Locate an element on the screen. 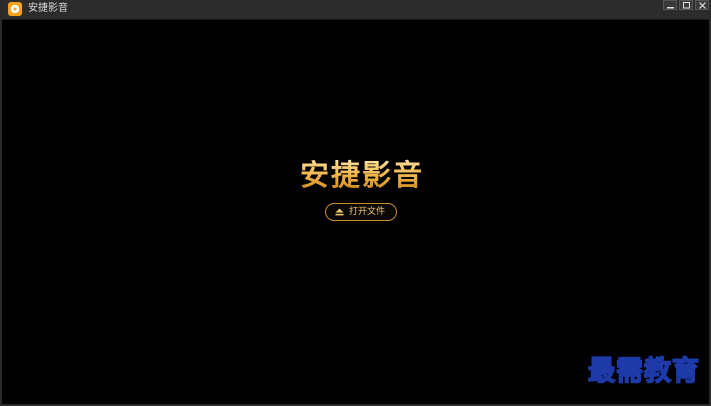 The image size is (711, 406). close-button is located at coordinates (702, 5).